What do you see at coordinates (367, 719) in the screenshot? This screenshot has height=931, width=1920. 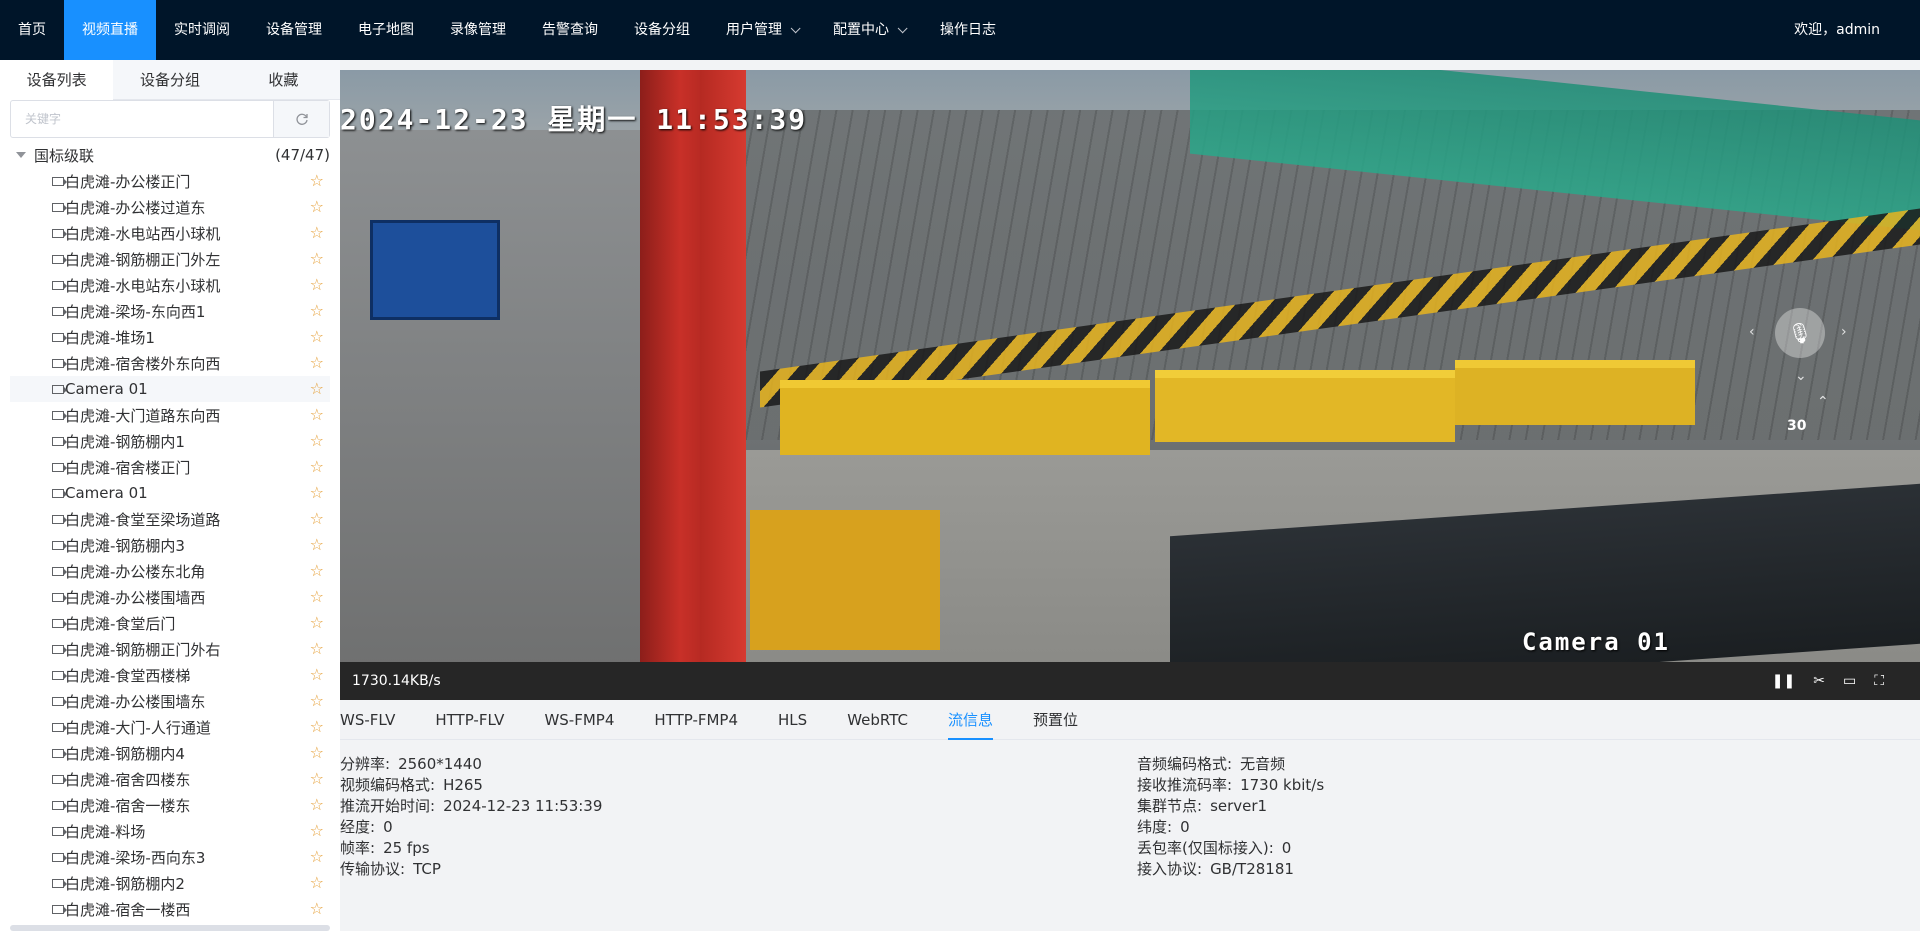 I see `tab-ws-flv: WS-FLV` at bounding box center [367, 719].